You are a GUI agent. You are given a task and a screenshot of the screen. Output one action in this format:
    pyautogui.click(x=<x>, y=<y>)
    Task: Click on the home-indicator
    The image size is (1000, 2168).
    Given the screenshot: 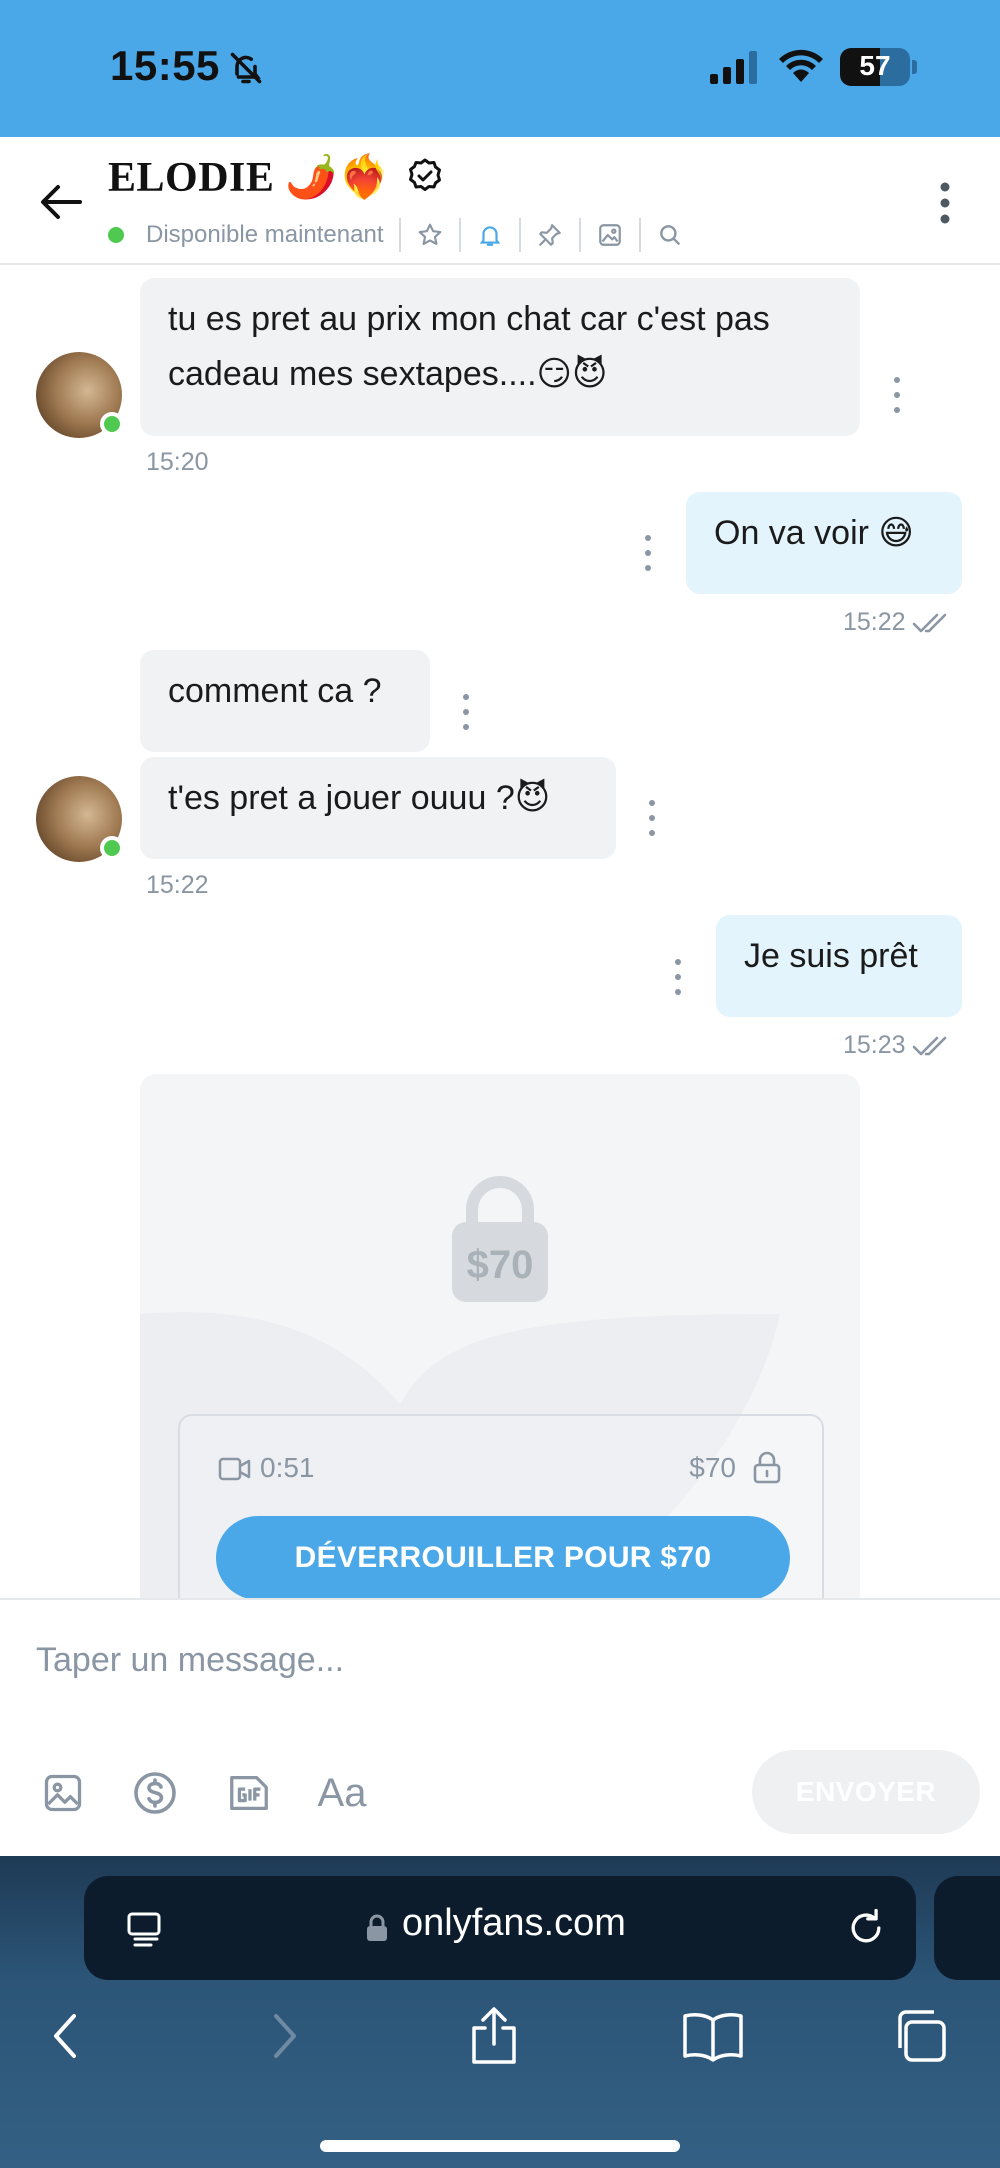 What is the action you would take?
    pyautogui.click(x=500, y=2146)
    